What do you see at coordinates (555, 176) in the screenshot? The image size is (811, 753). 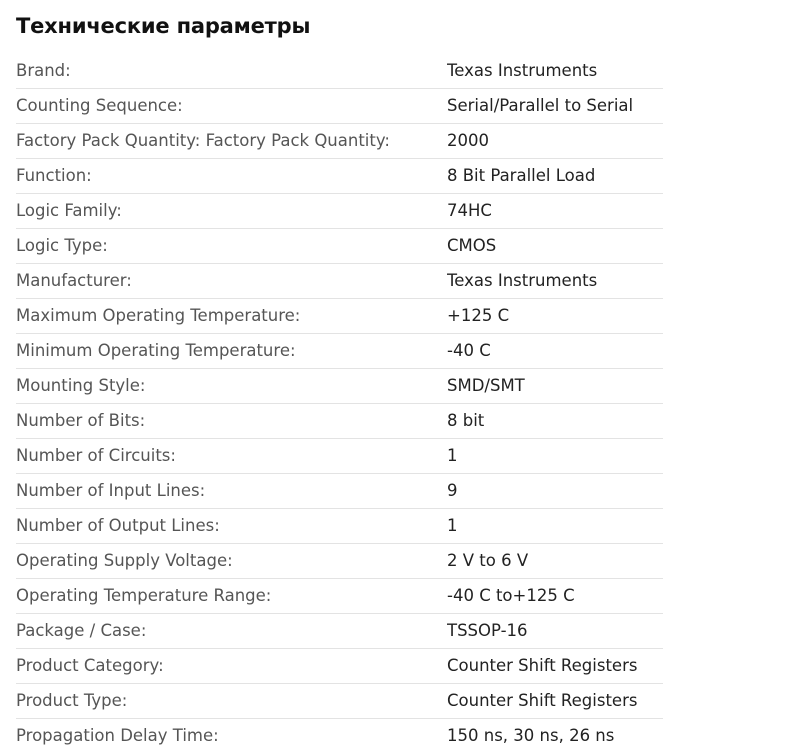 I see `spec-value: 8 Bit Parallel Load` at bounding box center [555, 176].